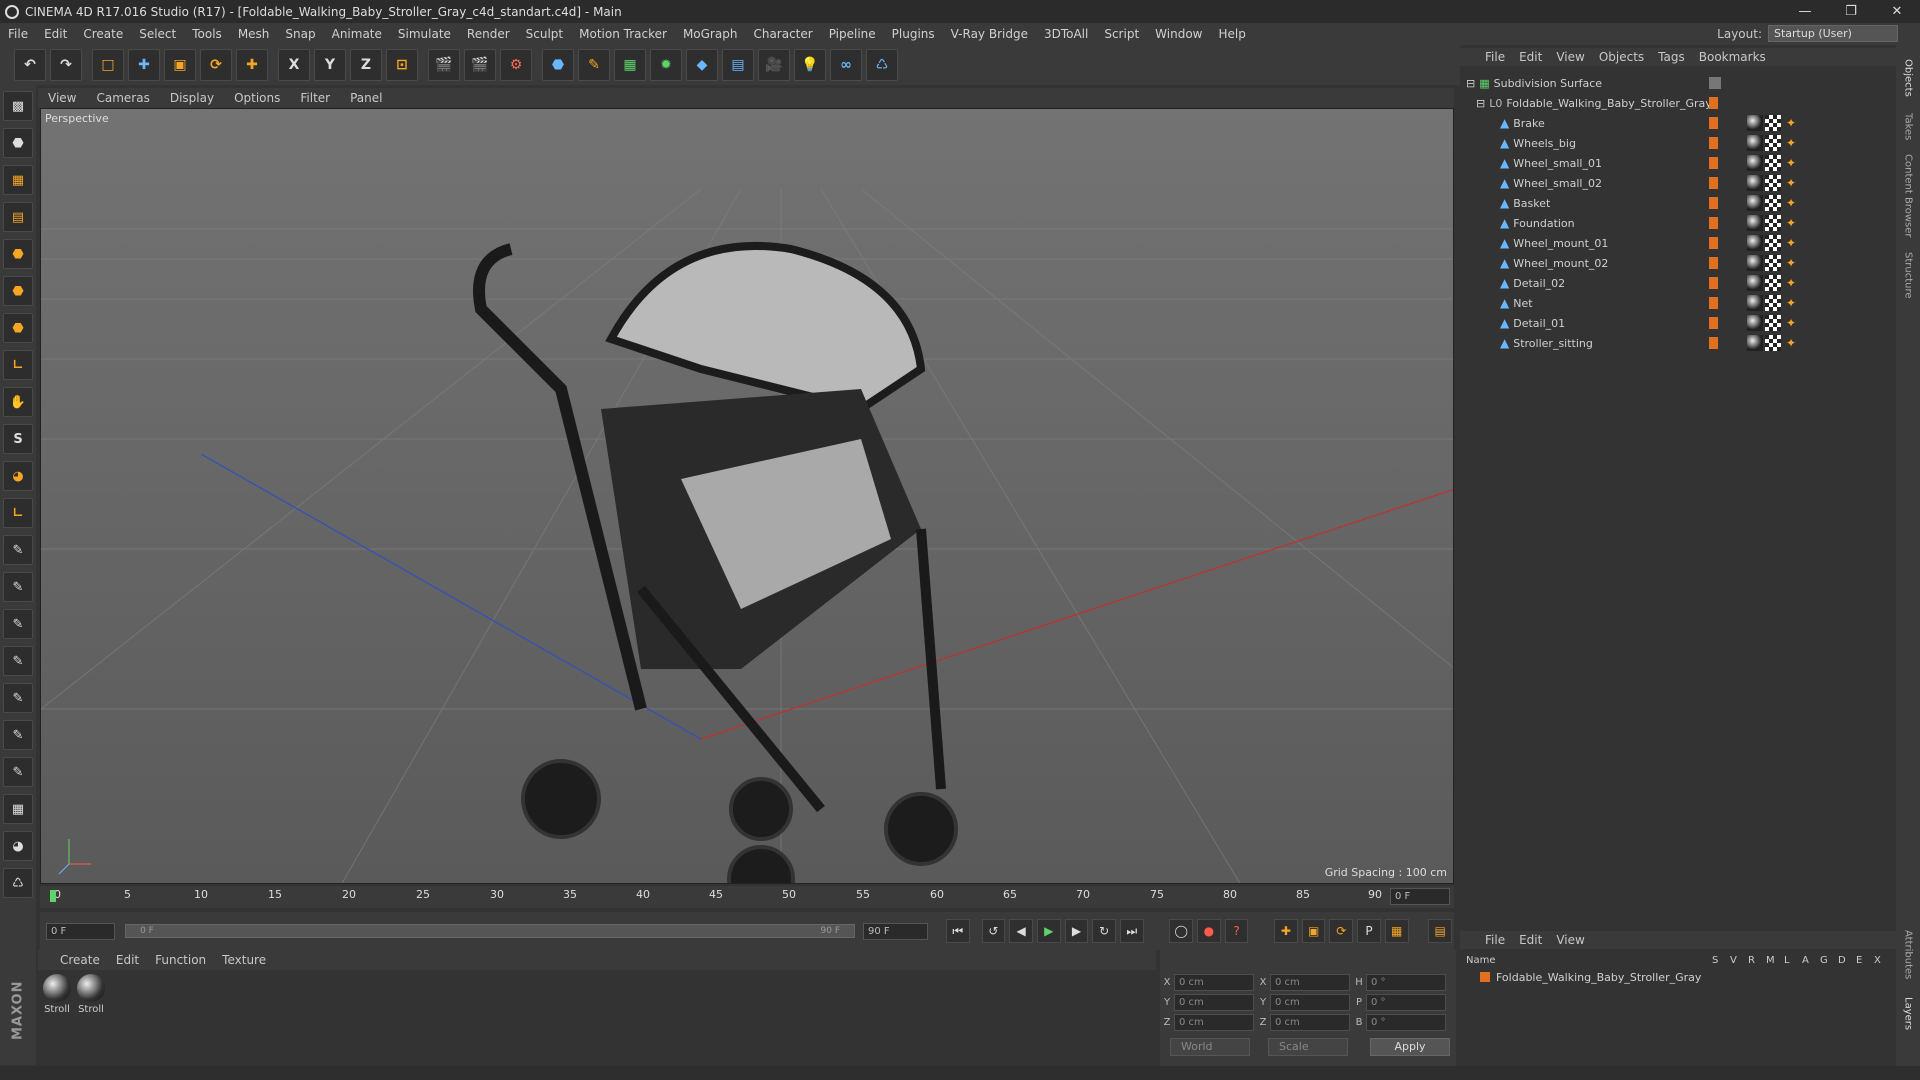 The image size is (1920, 1080). I want to click on tweak-icon: ✋, so click(18, 402).